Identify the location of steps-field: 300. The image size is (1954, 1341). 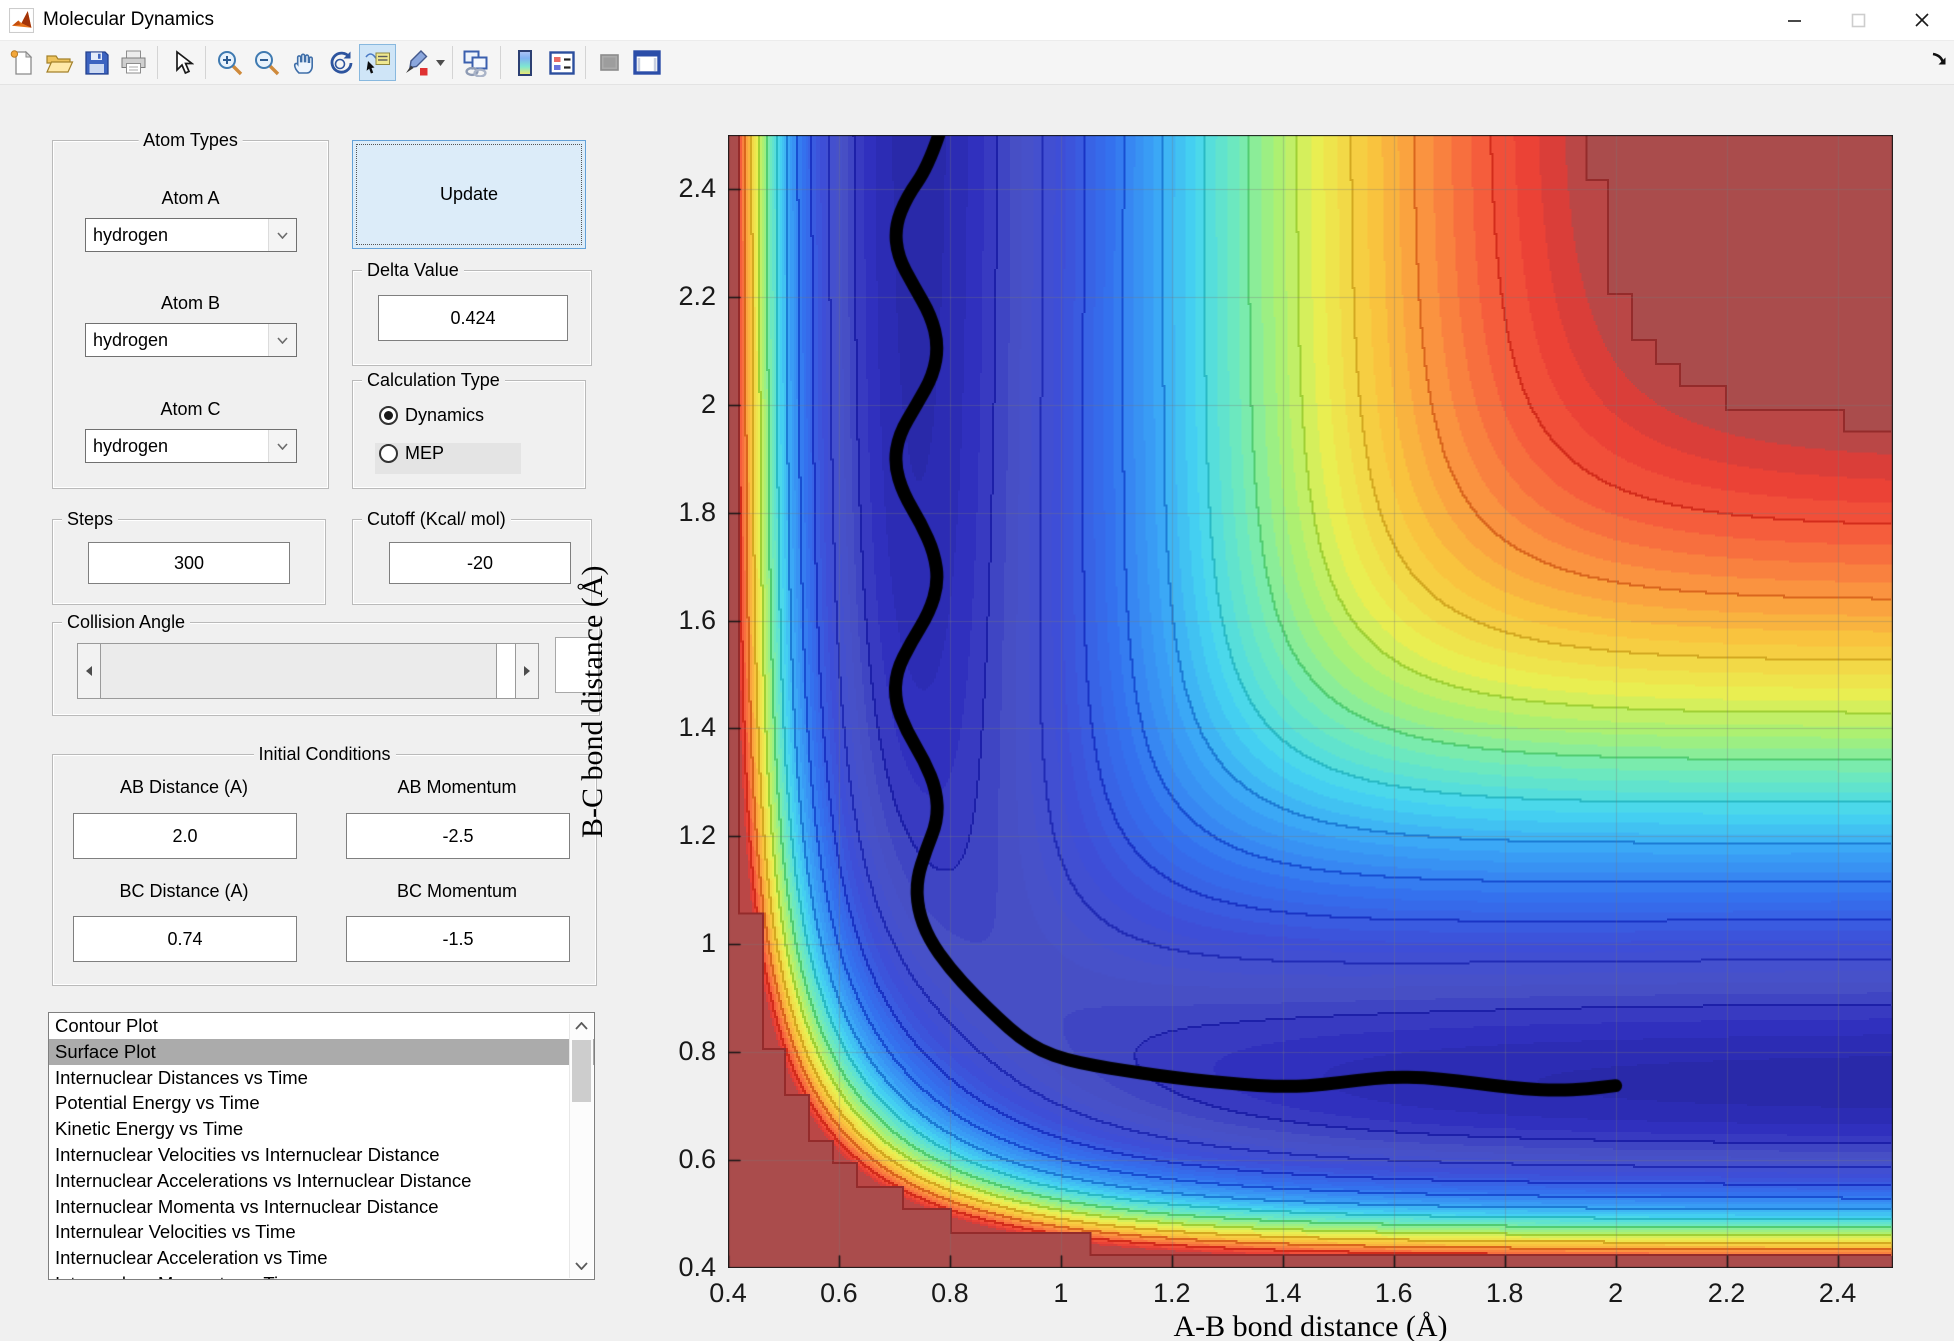
(189, 563).